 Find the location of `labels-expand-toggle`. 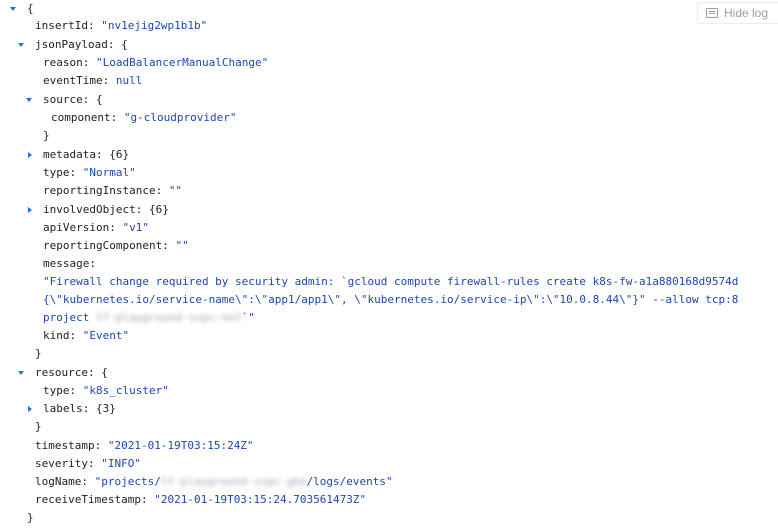

labels-expand-toggle is located at coordinates (30, 409).